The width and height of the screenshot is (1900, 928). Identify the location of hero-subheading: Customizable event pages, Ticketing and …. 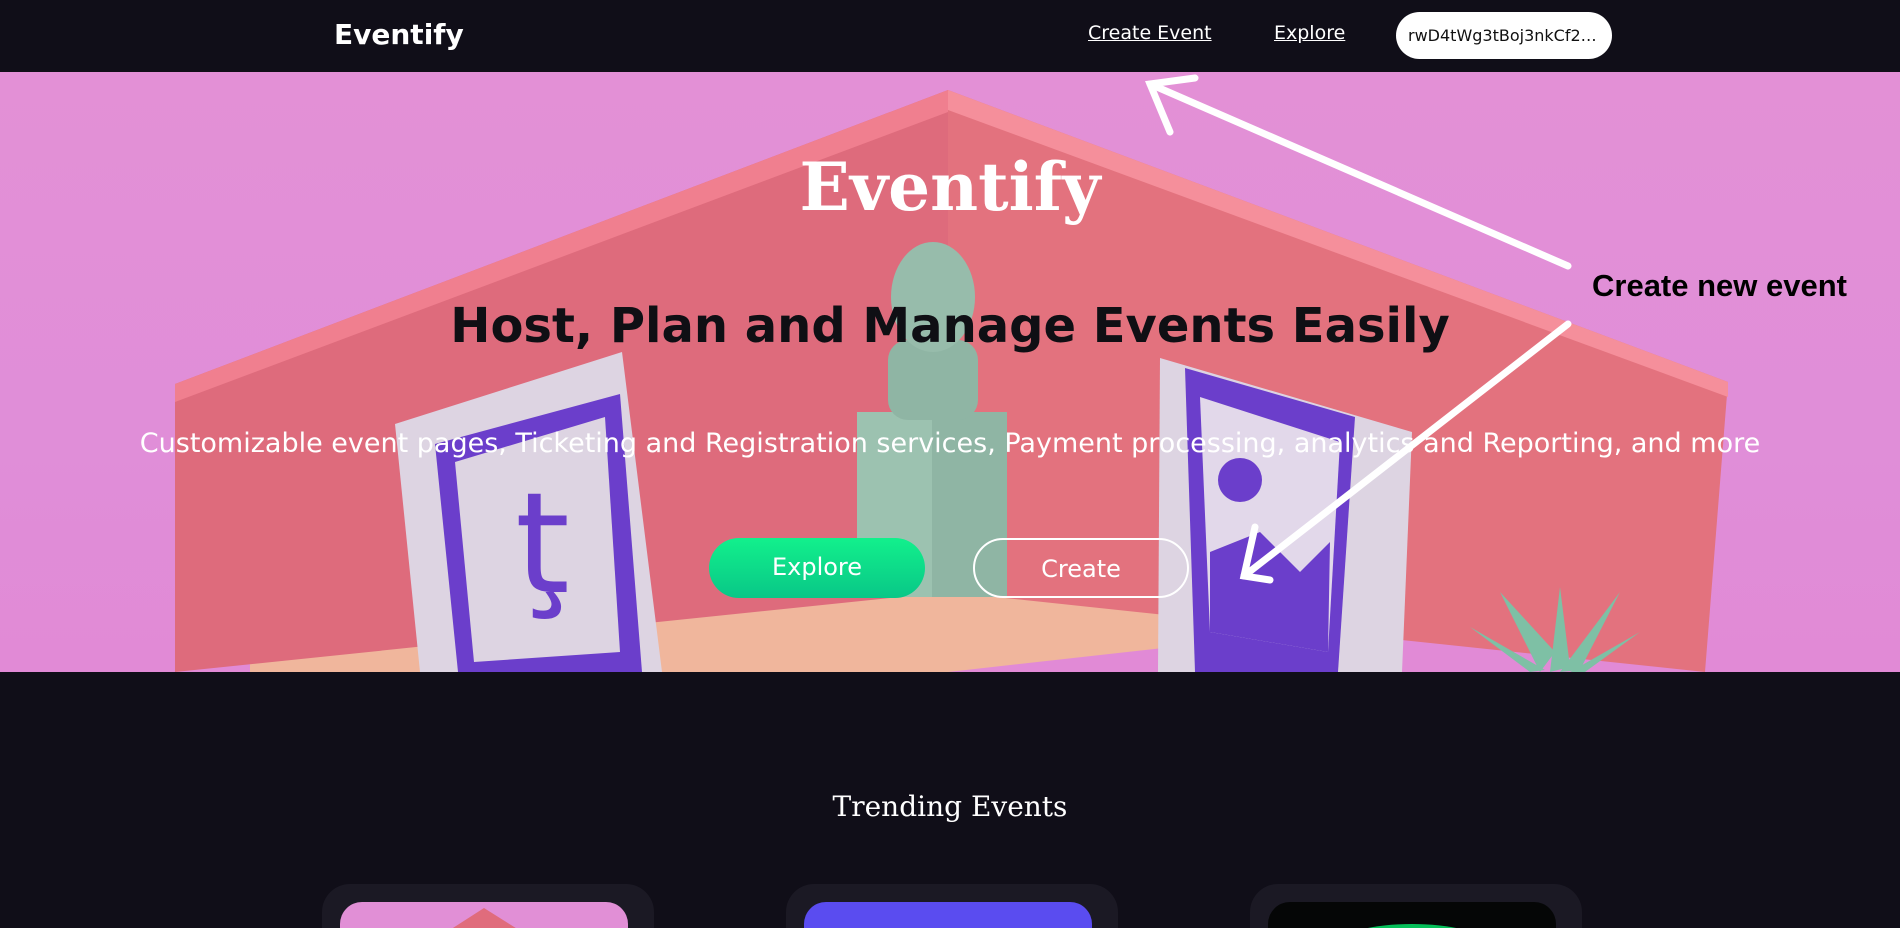
(950, 443).